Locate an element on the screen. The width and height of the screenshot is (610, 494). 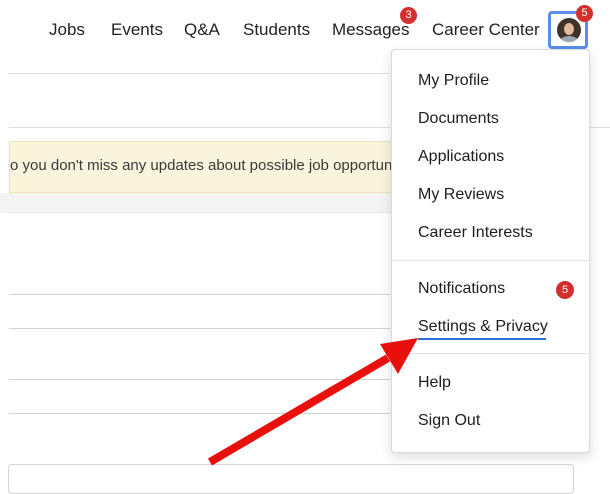
annotation-arrow-icon is located at coordinates (312, 402).